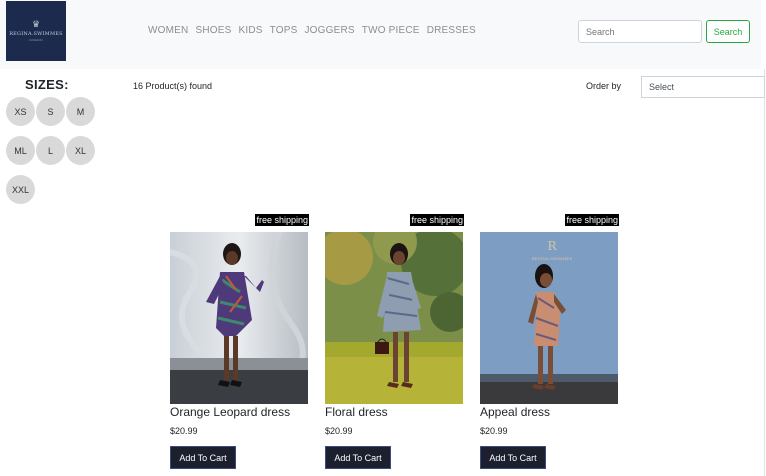 The width and height of the screenshot is (766, 476). What do you see at coordinates (329, 30) in the screenshot?
I see `nav-item-joggers: JOGGERS` at bounding box center [329, 30].